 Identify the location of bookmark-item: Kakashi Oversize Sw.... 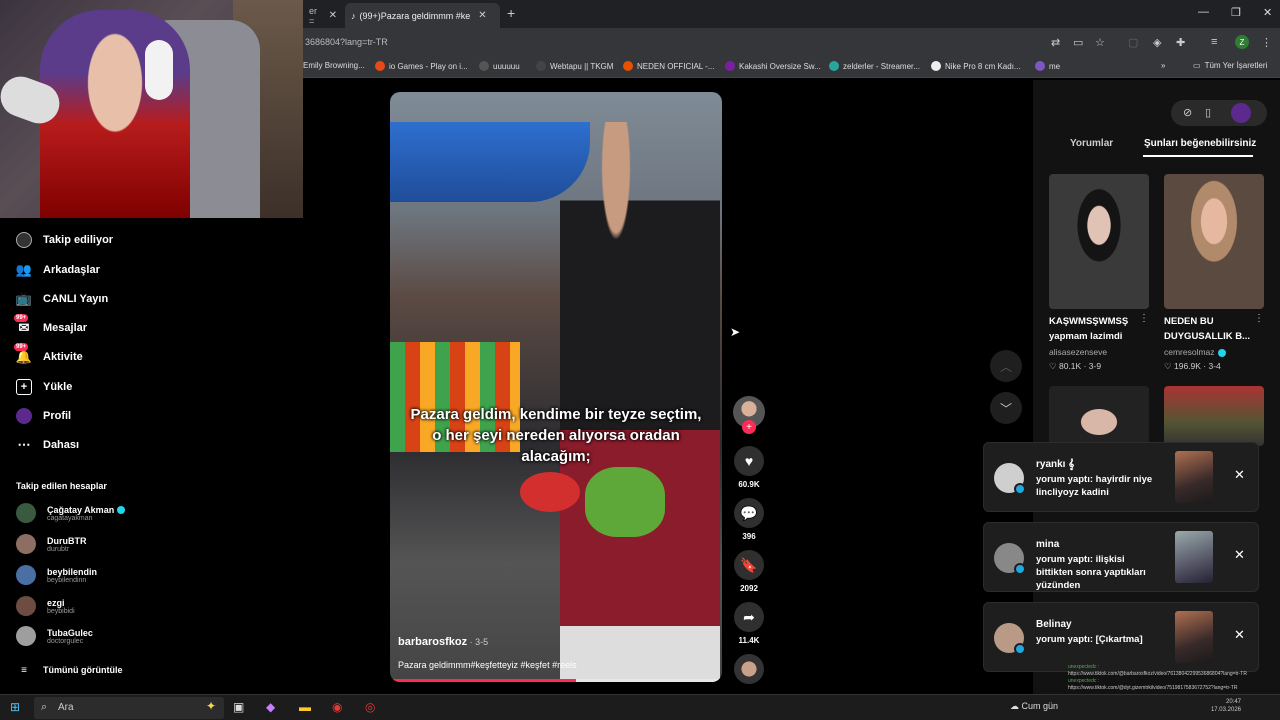
(773, 66).